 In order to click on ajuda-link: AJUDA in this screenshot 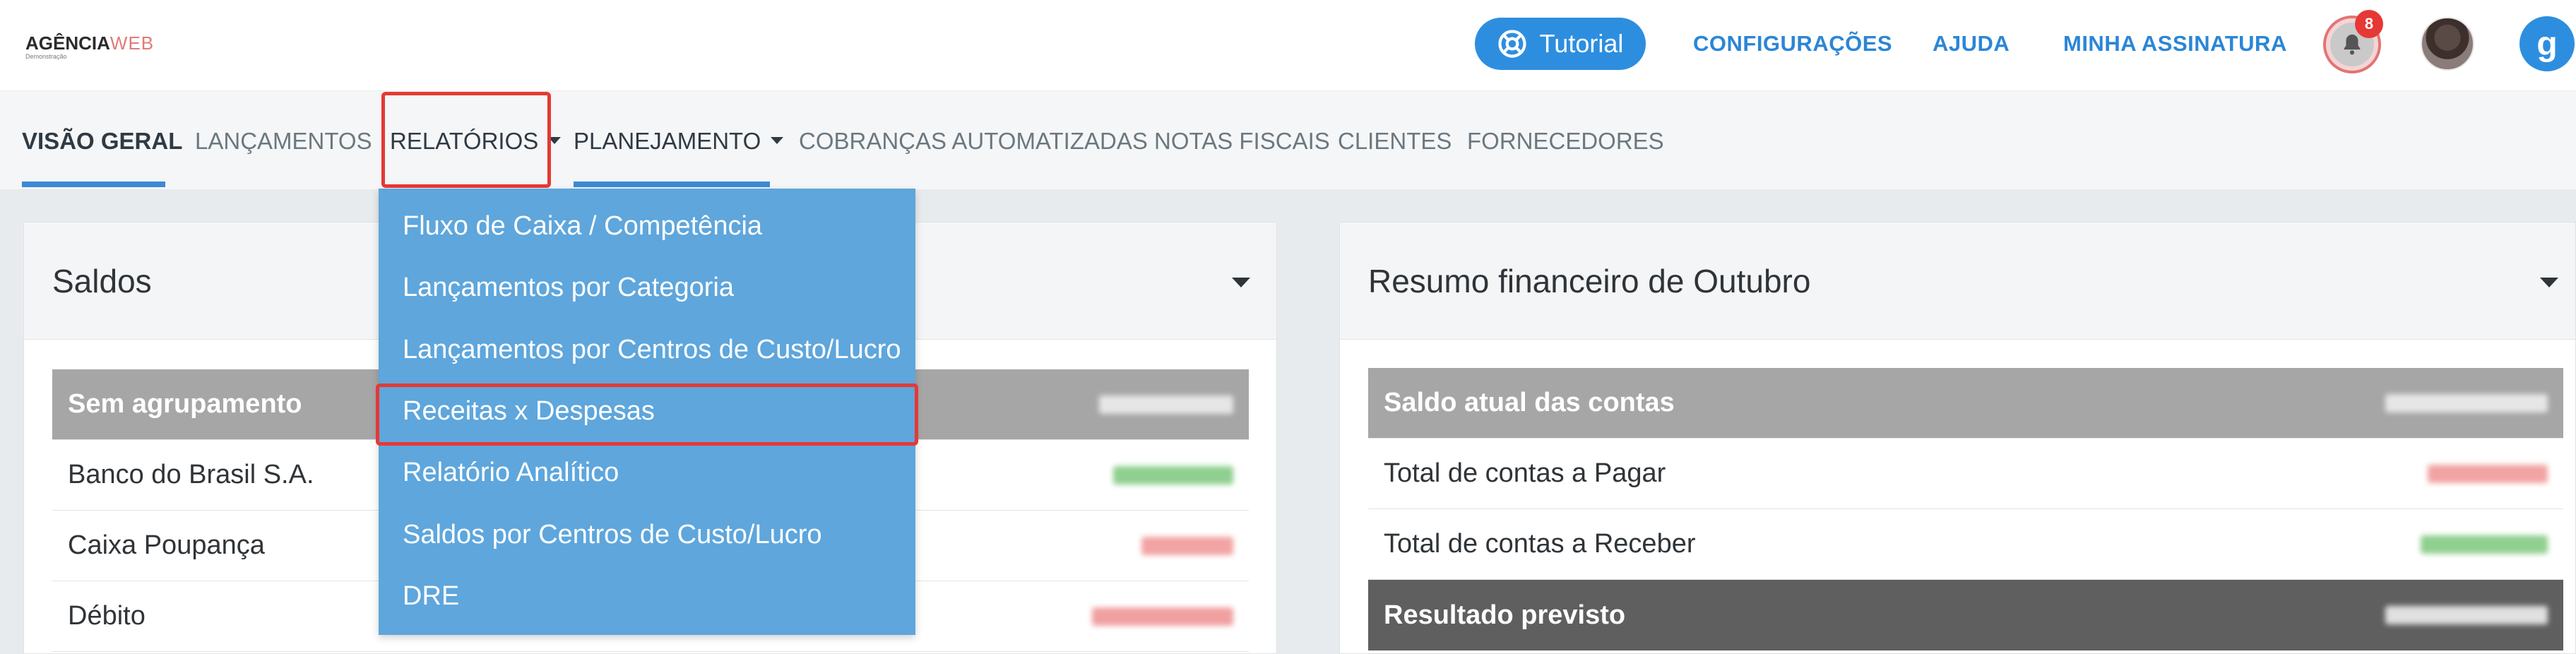, I will do `click(1971, 44)`.